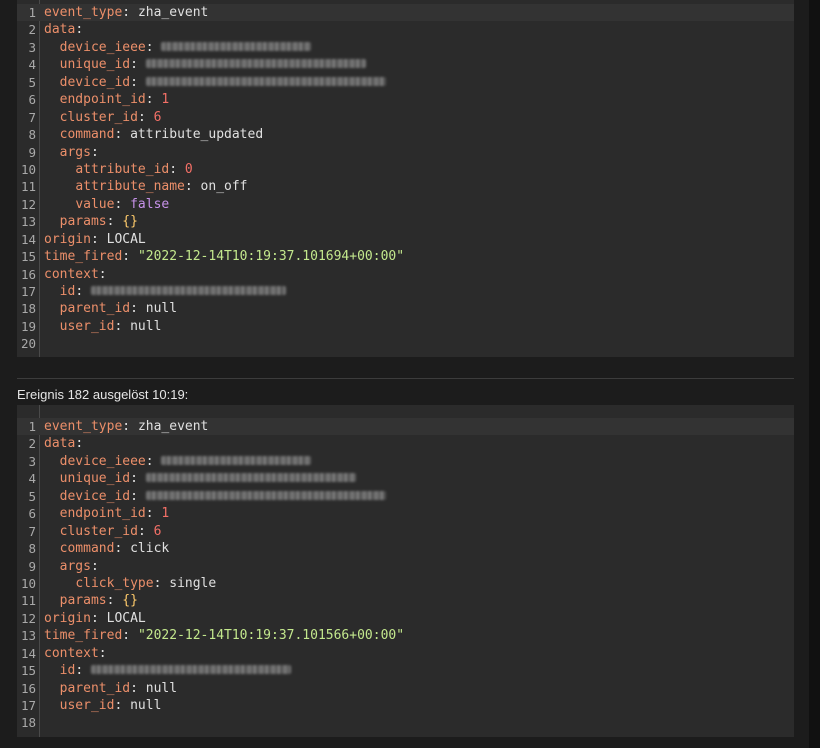  Describe the element at coordinates (60, 444) in the screenshot. I see `token: data` at that location.